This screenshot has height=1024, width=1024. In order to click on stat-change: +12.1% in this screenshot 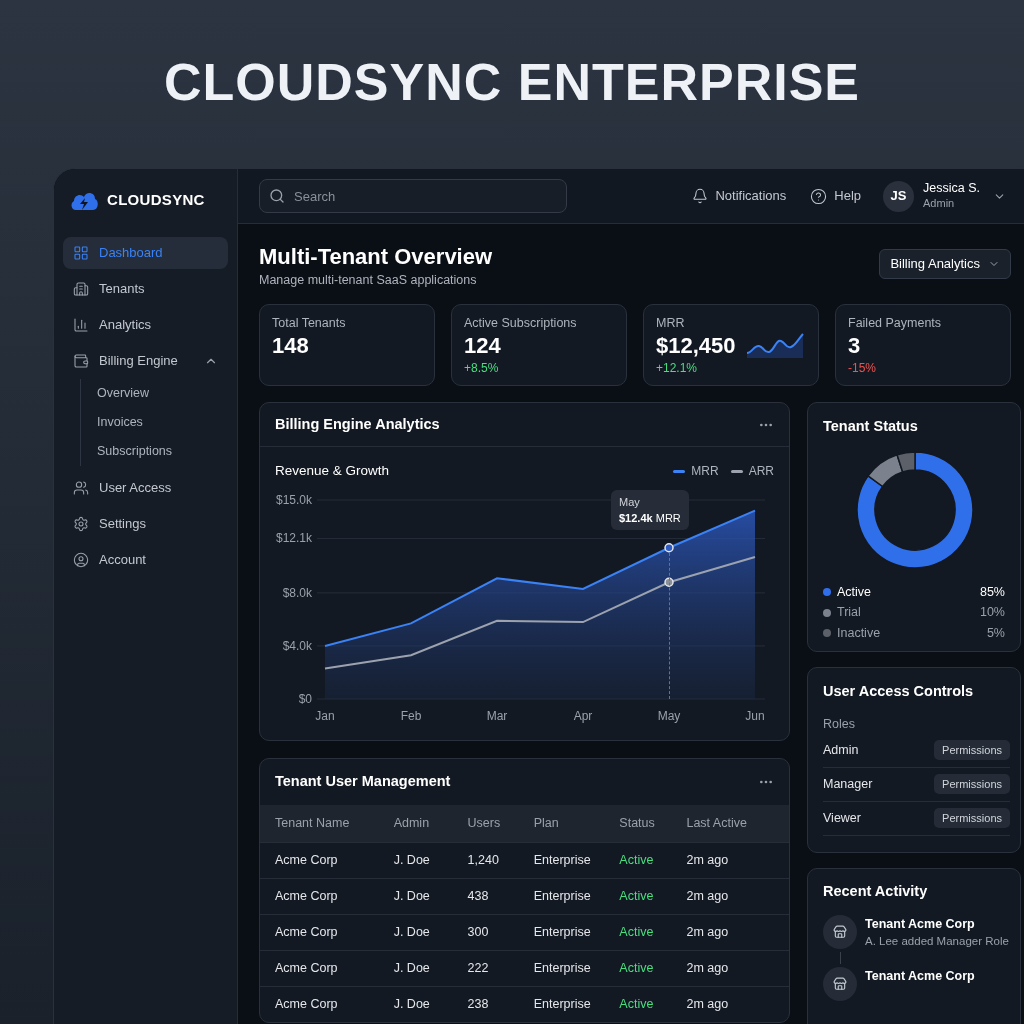, I will do `click(677, 368)`.